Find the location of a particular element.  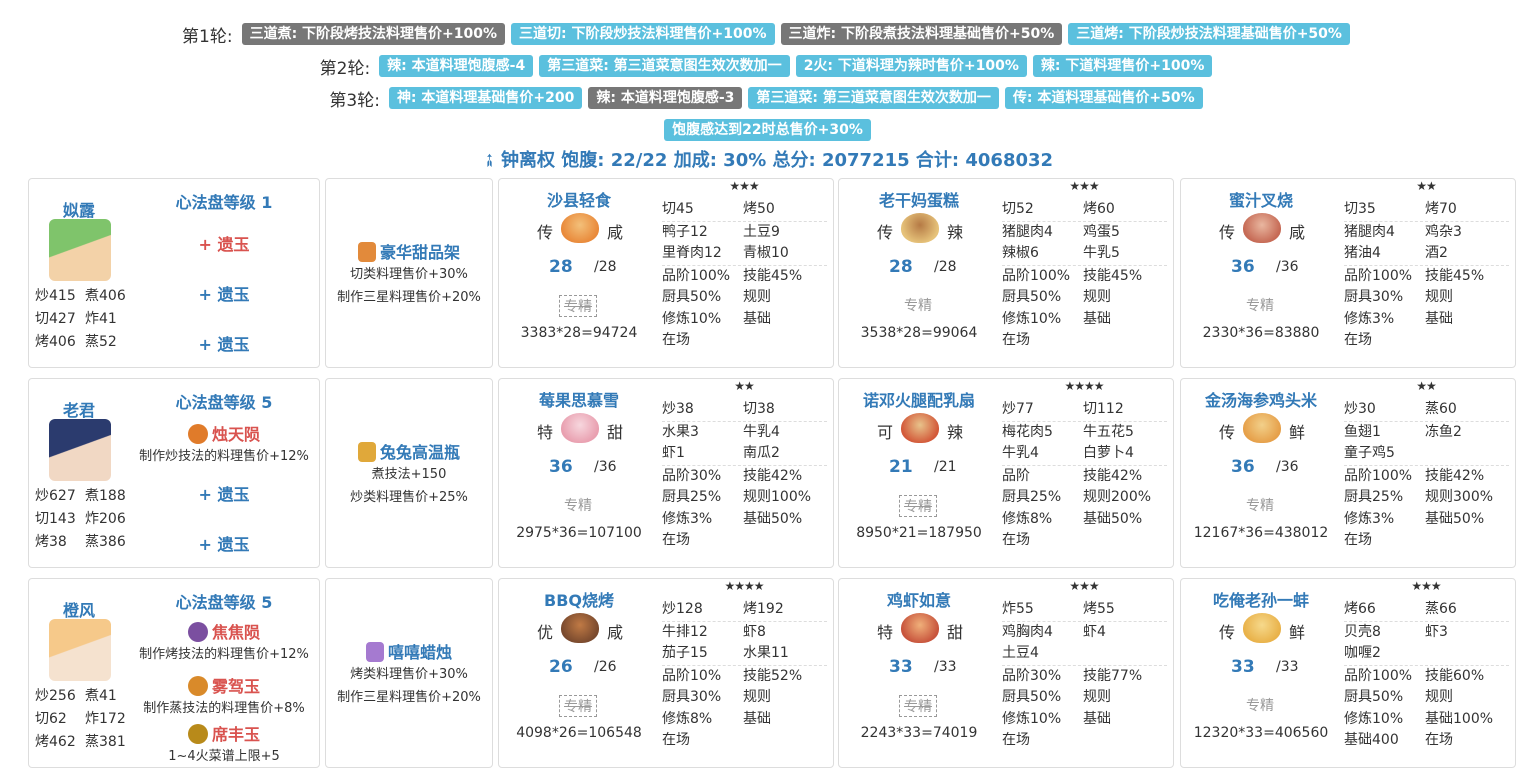

material-line: 土豆4 is located at coordinates (1084, 654).